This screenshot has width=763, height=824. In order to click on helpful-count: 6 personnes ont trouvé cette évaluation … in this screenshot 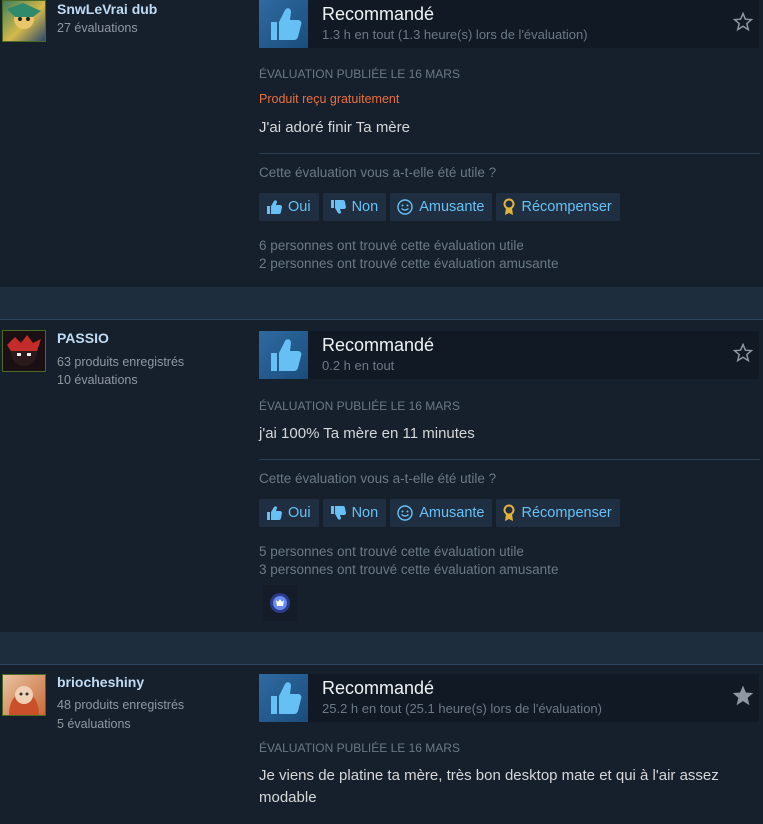, I will do `click(391, 245)`.